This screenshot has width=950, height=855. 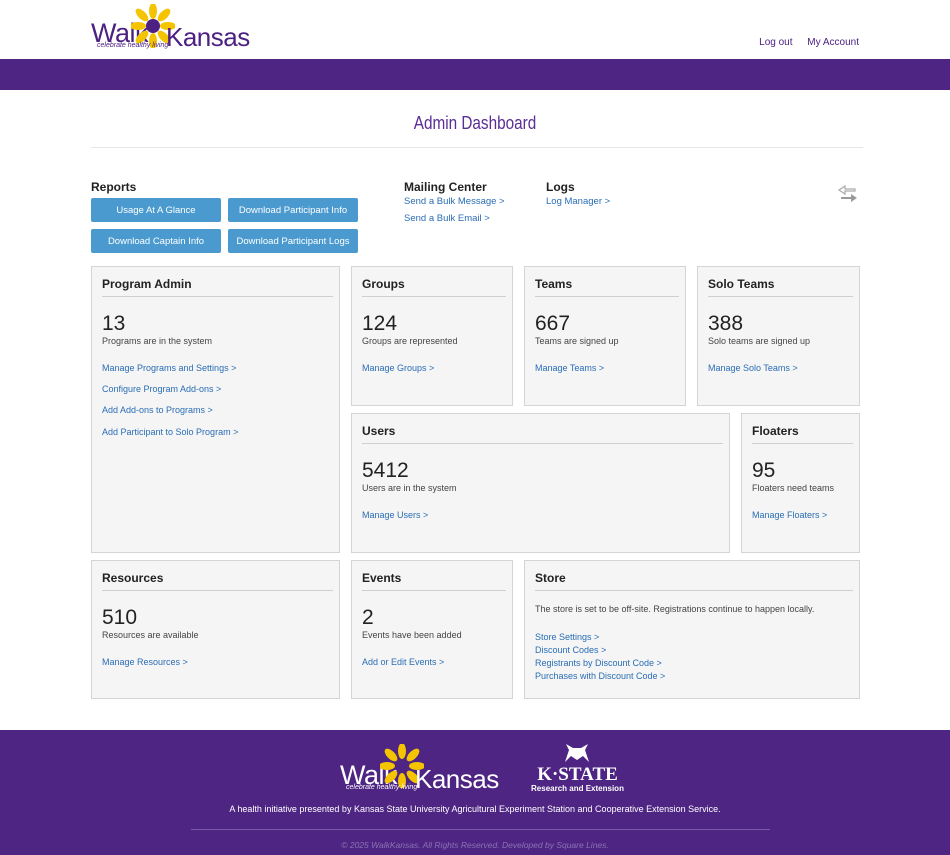 What do you see at coordinates (560, 187) in the screenshot?
I see `logs-heading: Logs` at bounding box center [560, 187].